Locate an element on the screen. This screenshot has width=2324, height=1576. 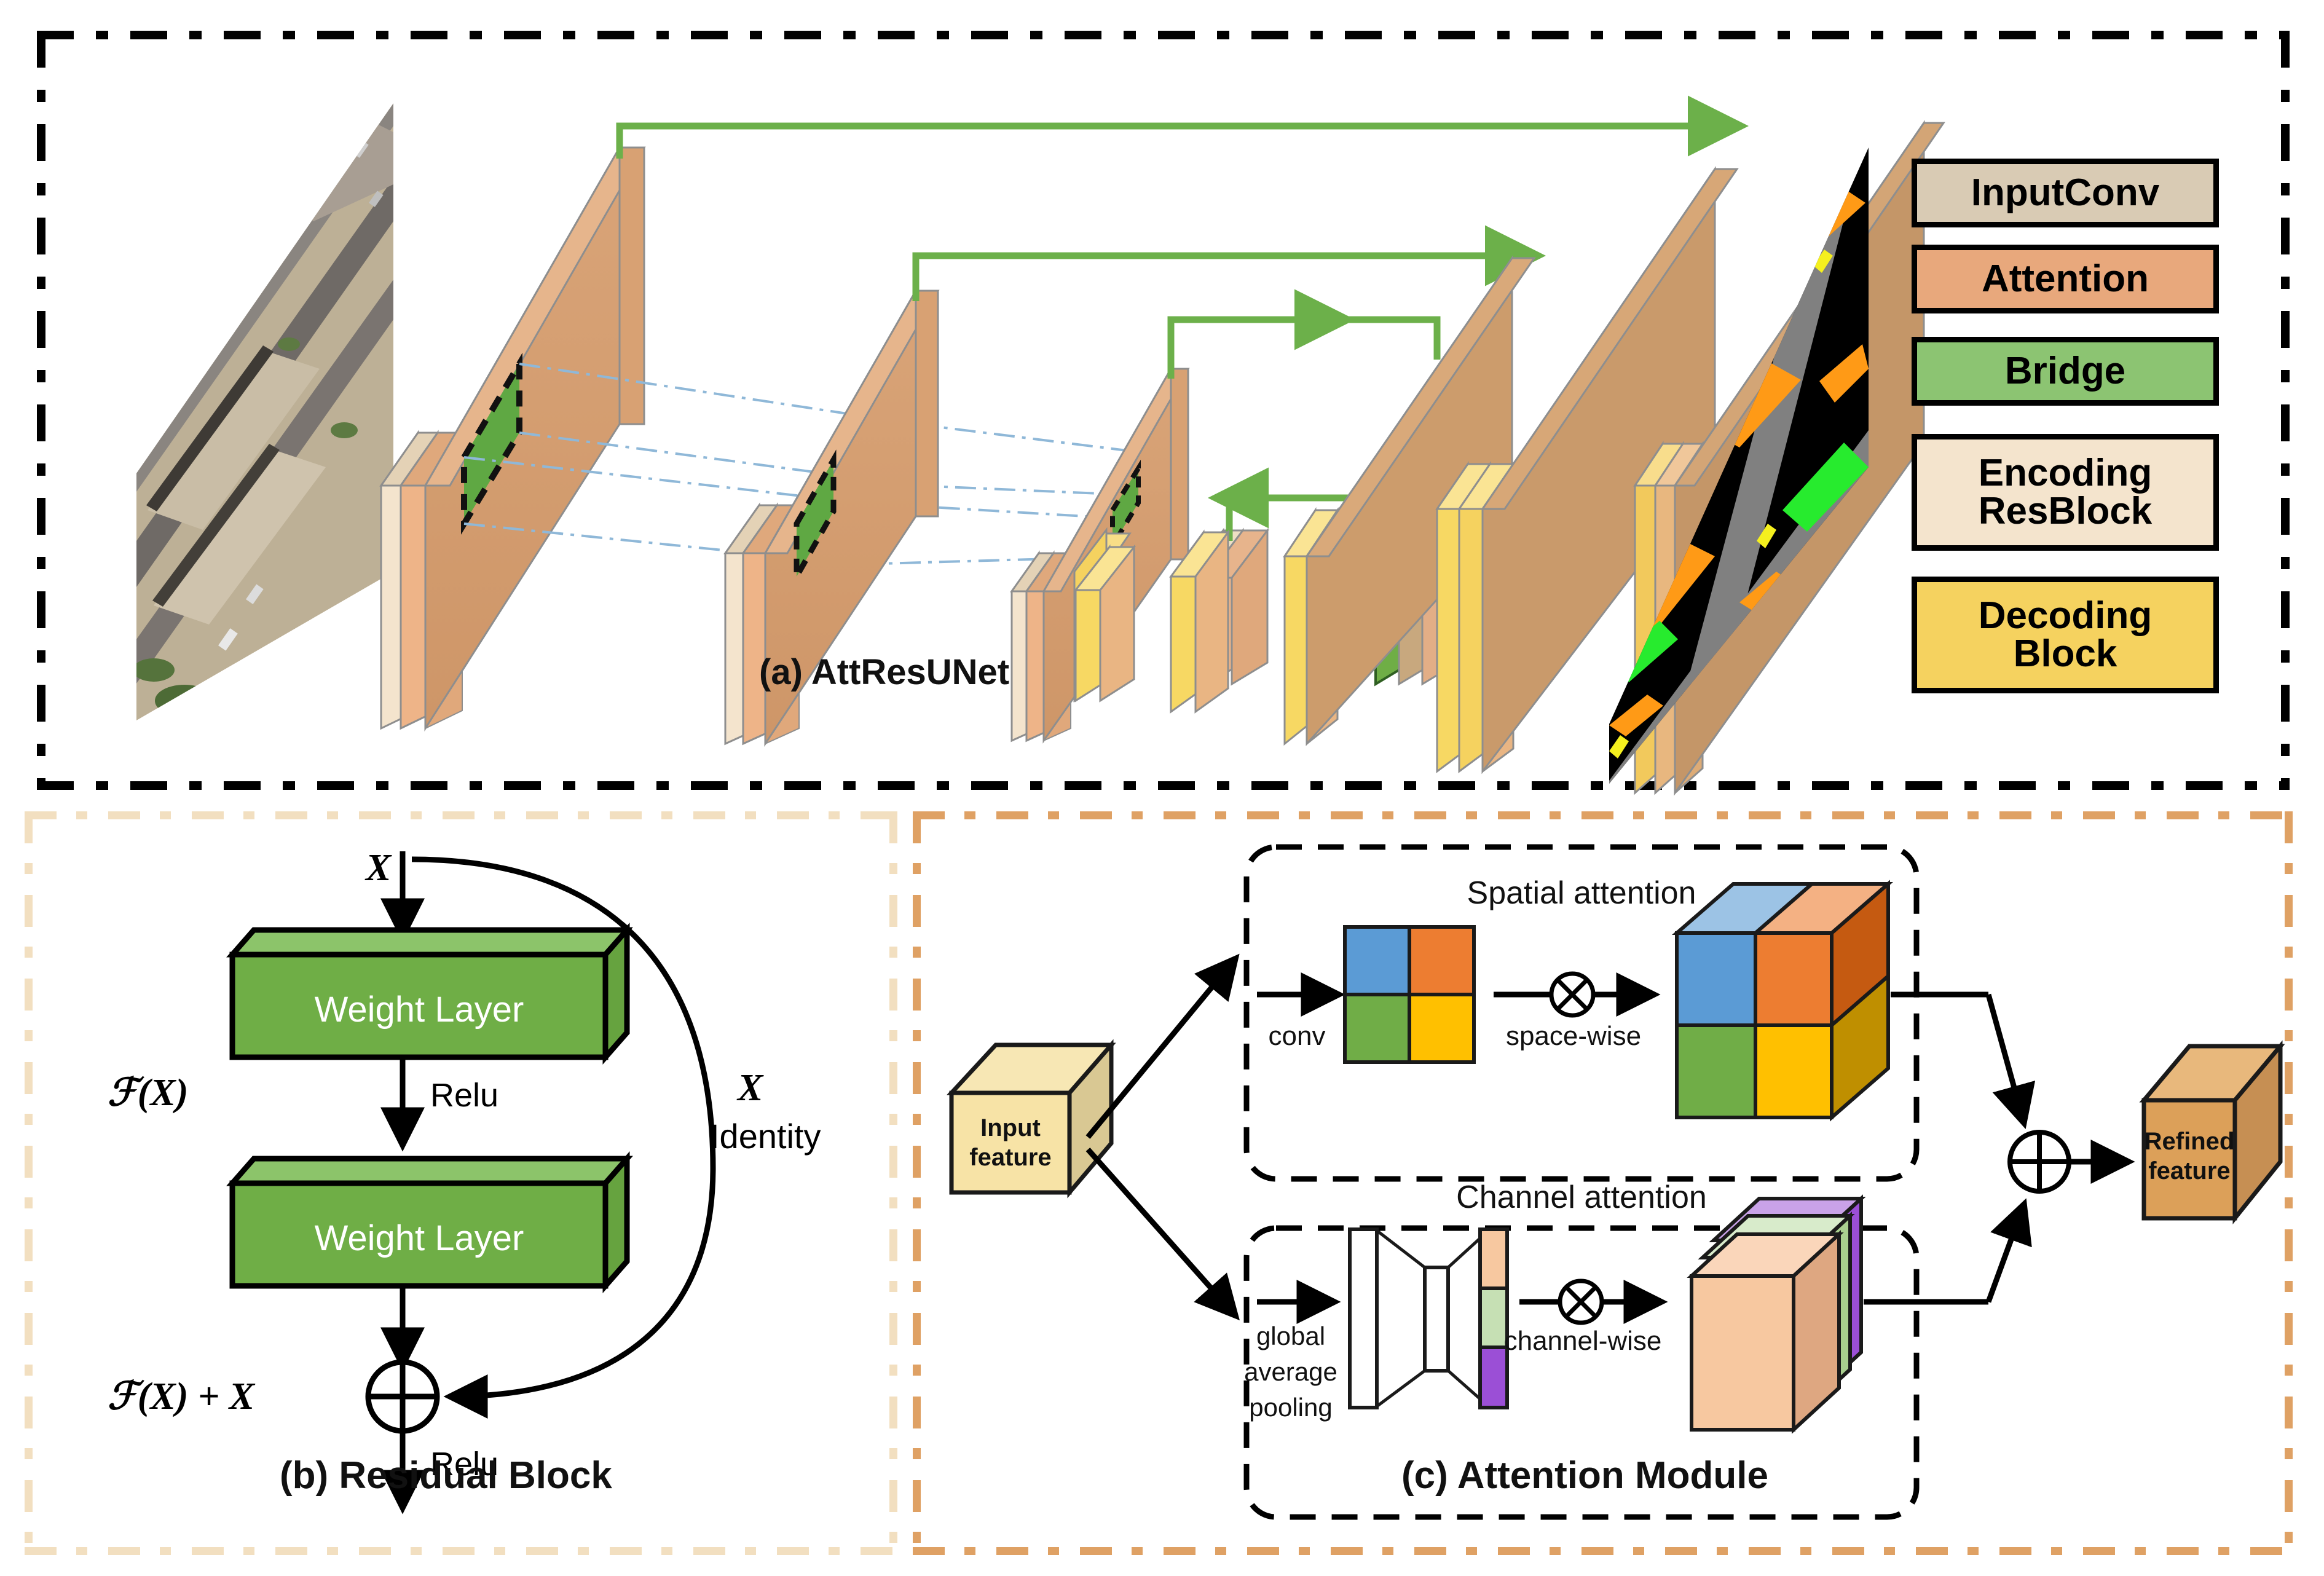
gap-label-line3: pooling is located at coordinates (1290, 1407).